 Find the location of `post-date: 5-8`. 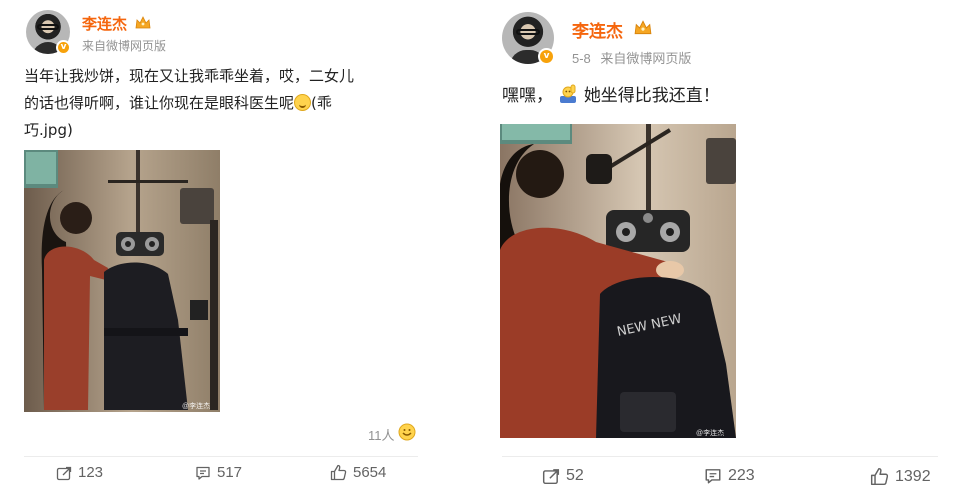

post-date: 5-8 is located at coordinates (581, 58).